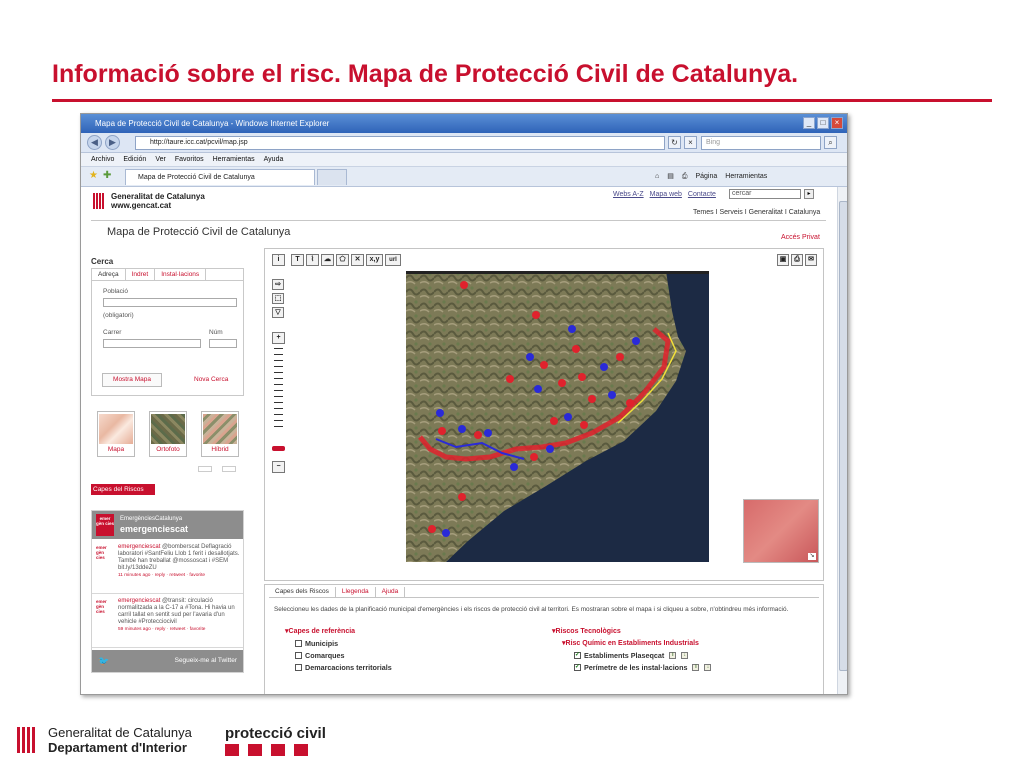  I want to click on pan-arrow-icon: ⇨, so click(278, 284).